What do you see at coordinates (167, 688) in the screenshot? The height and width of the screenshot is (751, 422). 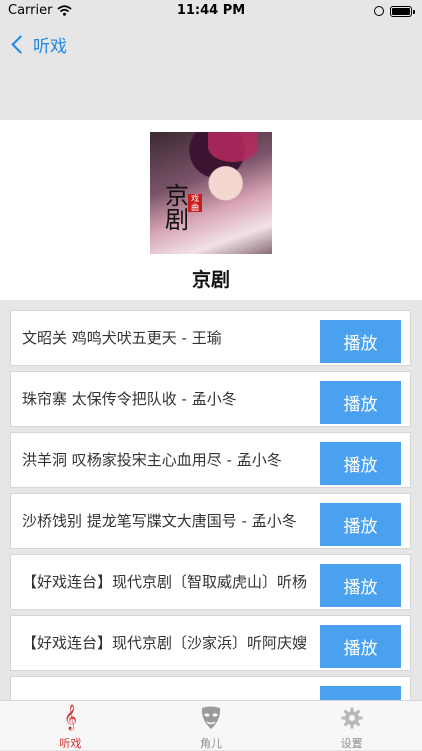 I see `track-title` at bounding box center [167, 688].